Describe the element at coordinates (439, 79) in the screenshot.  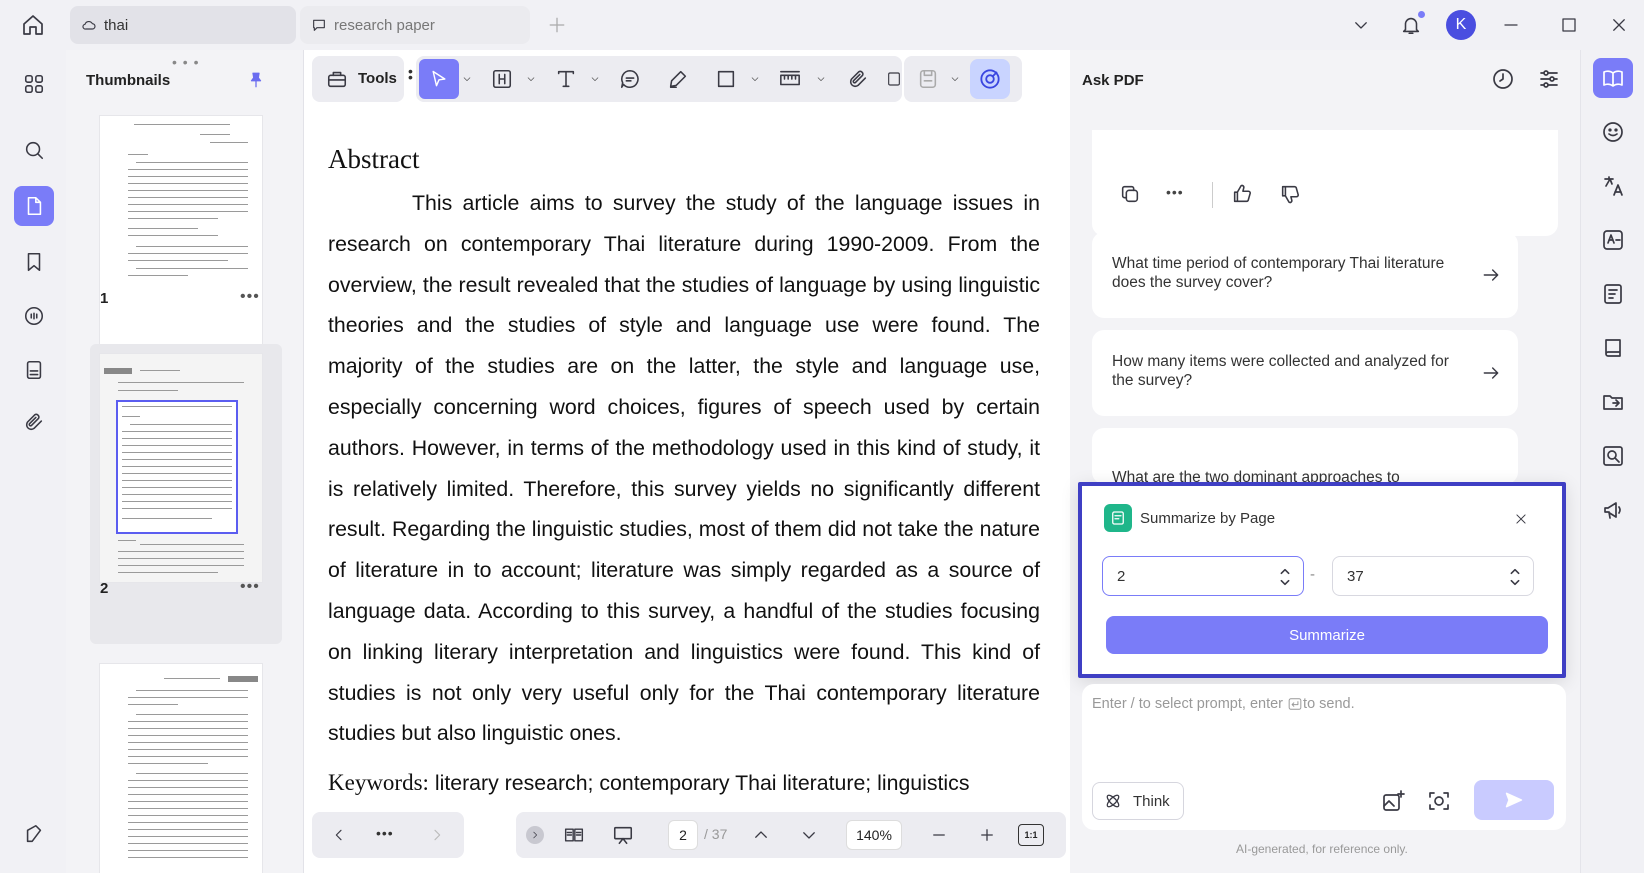
I see `select-cursor-icon` at that location.